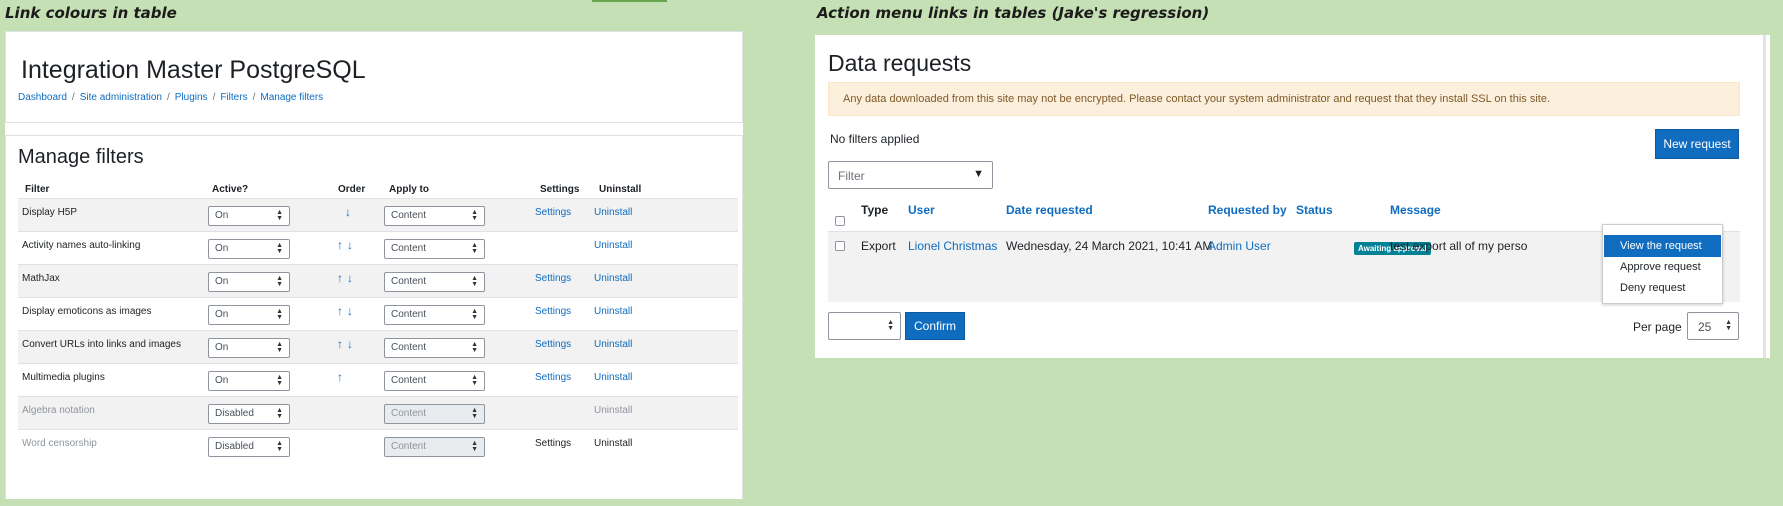  What do you see at coordinates (840, 246) in the screenshot?
I see `row-checkbox` at bounding box center [840, 246].